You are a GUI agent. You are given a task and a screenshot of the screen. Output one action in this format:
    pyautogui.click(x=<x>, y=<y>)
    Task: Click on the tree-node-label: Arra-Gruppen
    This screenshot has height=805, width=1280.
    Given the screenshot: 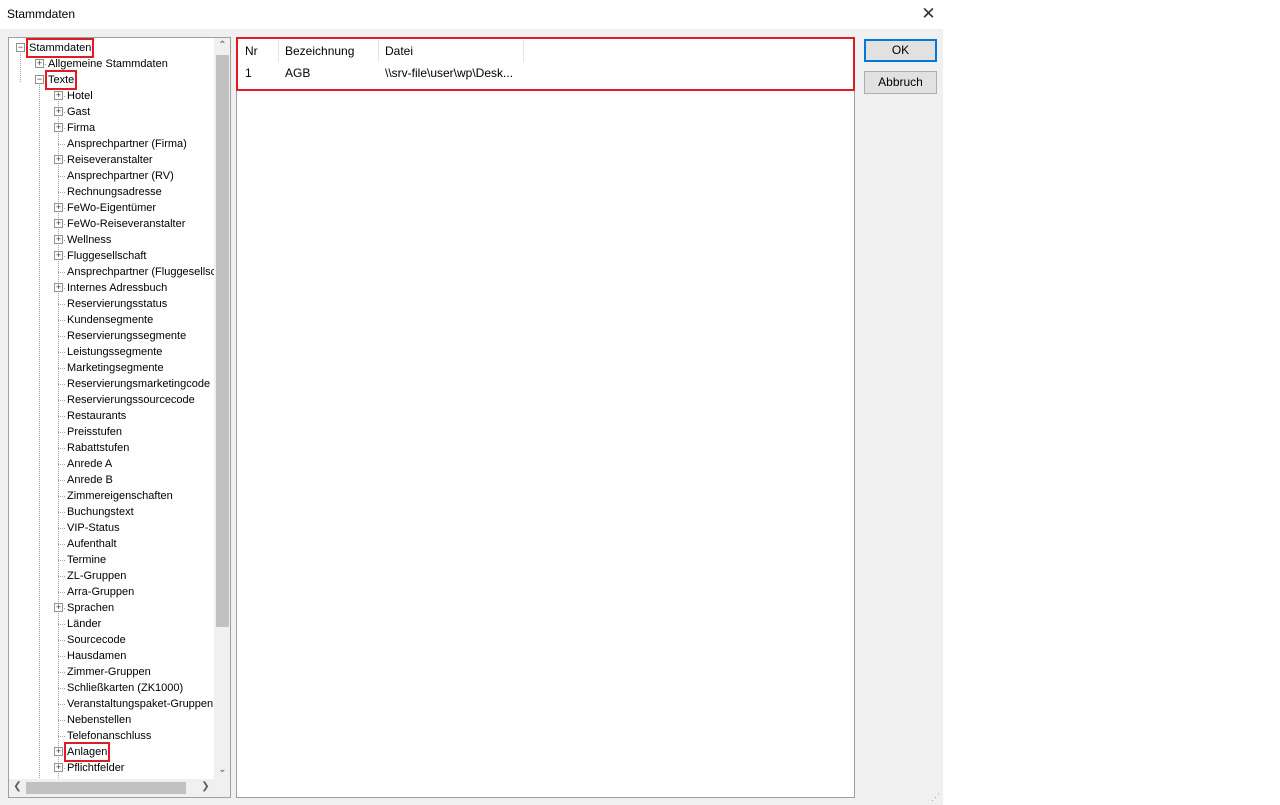 What is the action you would take?
    pyautogui.click(x=101, y=592)
    